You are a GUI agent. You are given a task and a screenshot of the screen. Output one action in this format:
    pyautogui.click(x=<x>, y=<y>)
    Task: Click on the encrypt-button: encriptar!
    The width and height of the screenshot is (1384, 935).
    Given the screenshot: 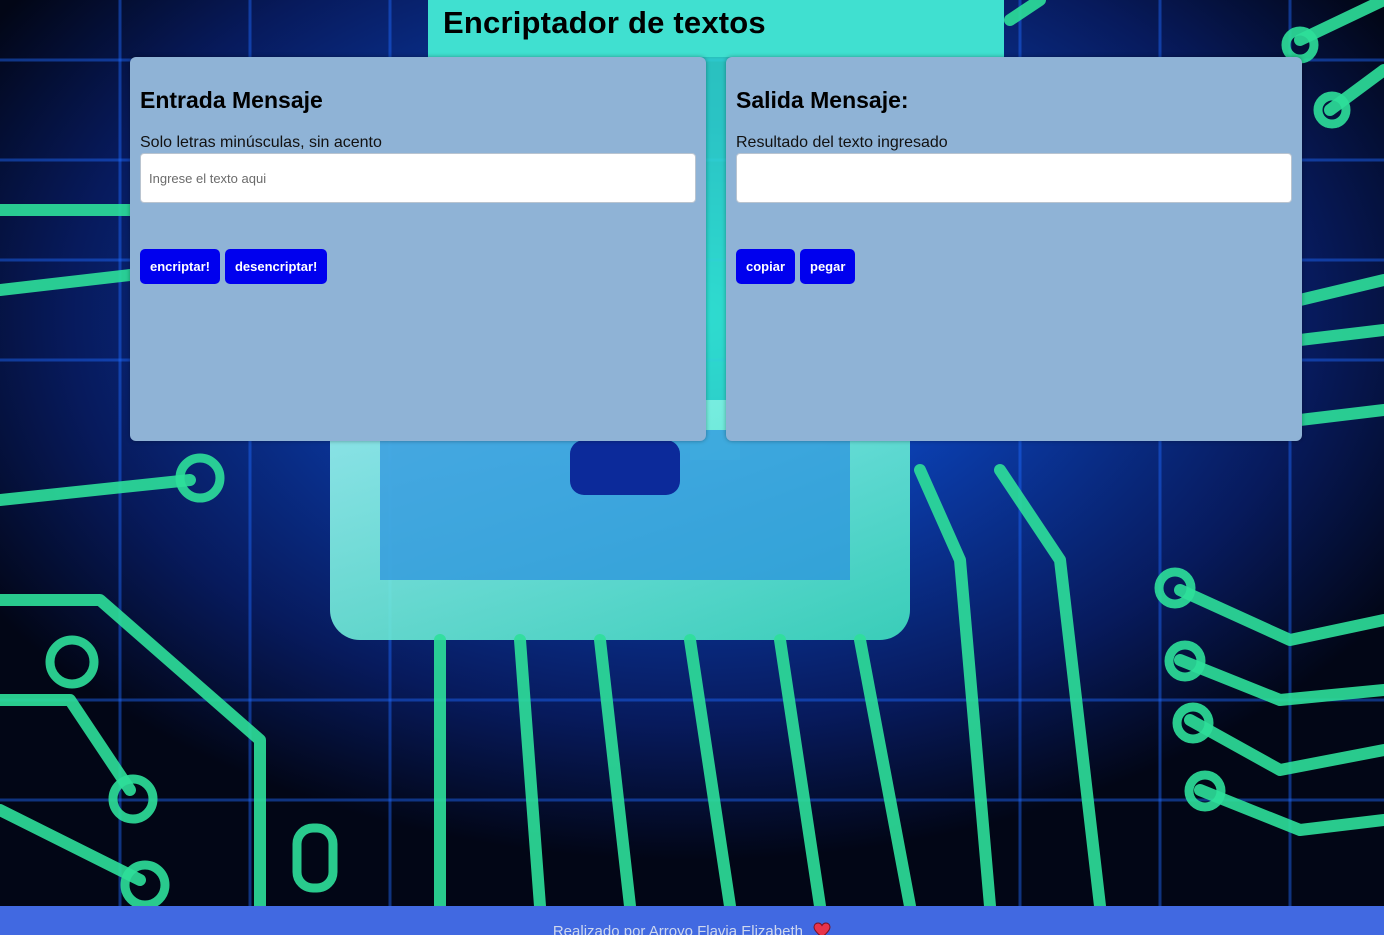 What is the action you would take?
    pyautogui.click(x=180, y=266)
    